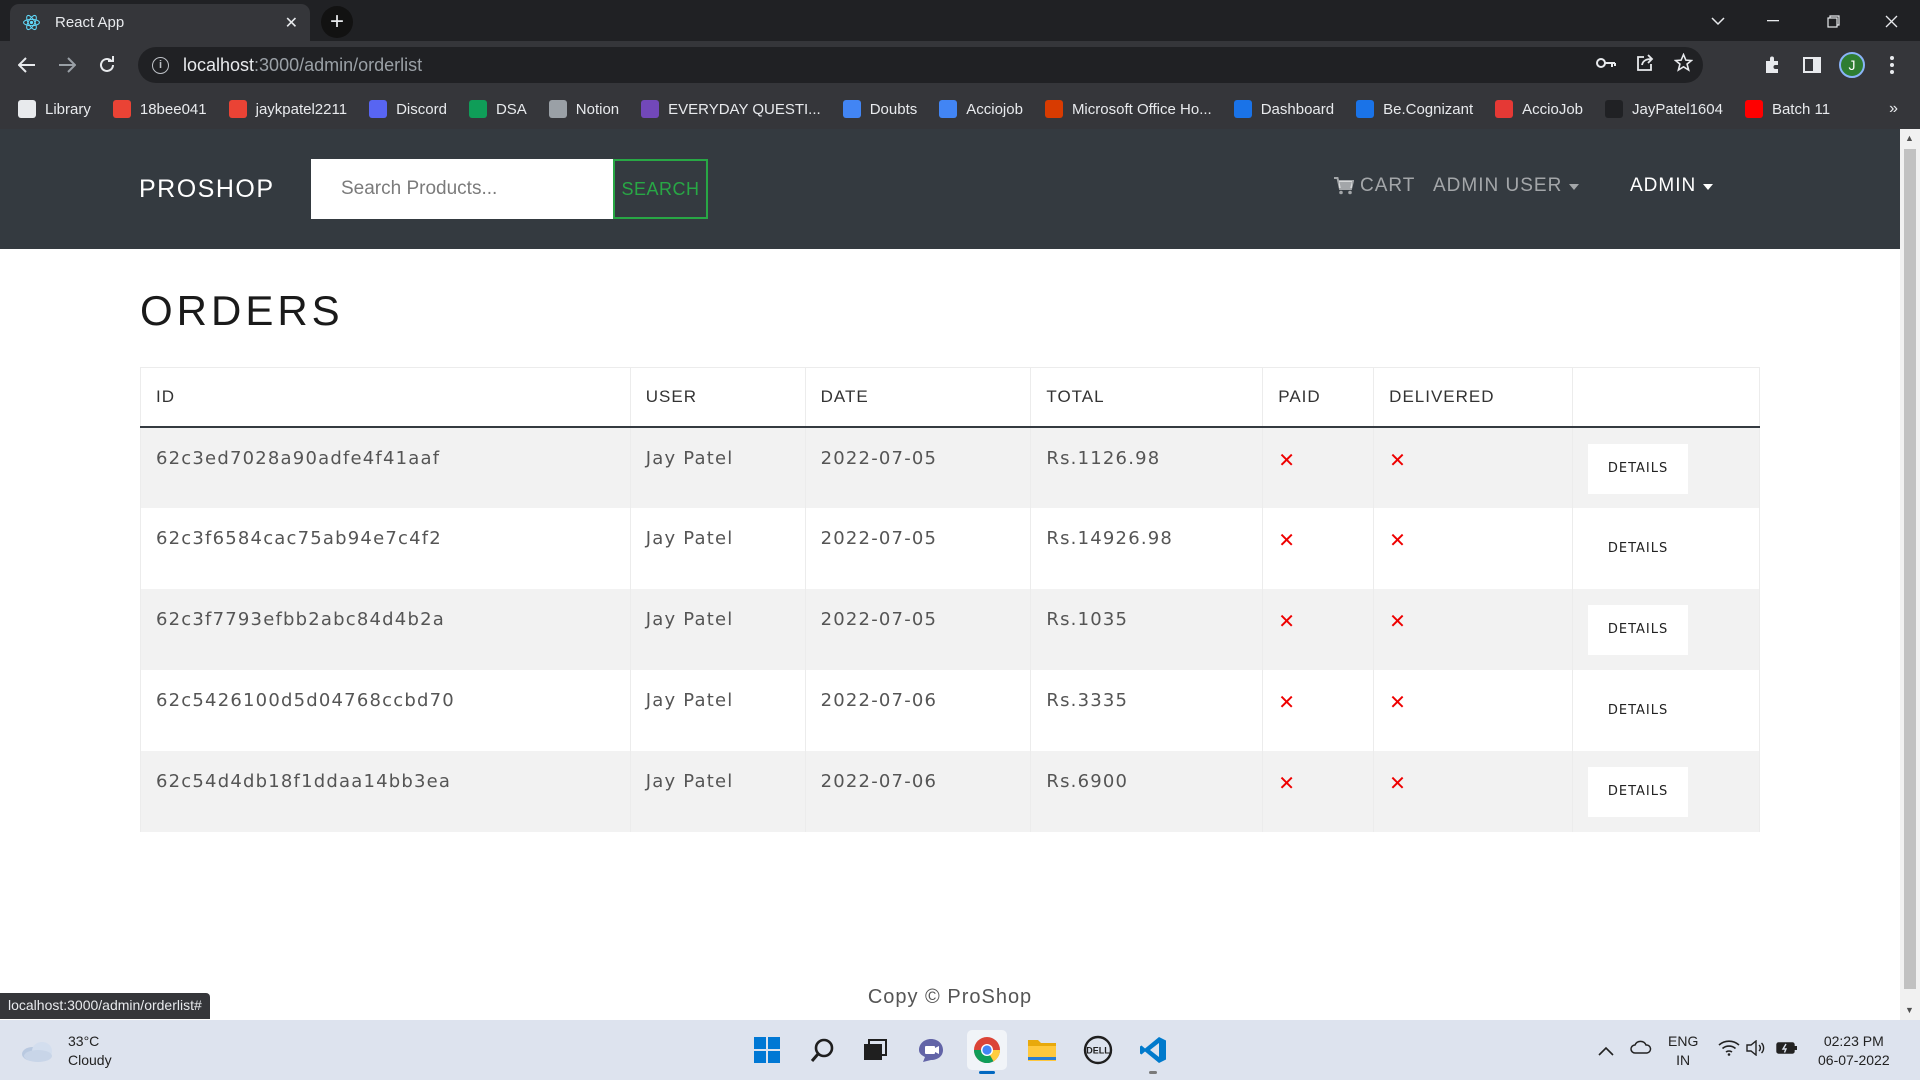 The height and width of the screenshot is (1080, 1920). Describe the element at coordinates (1606, 1051) in the screenshot. I see `tray-overflow-chevron-icon` at that location.